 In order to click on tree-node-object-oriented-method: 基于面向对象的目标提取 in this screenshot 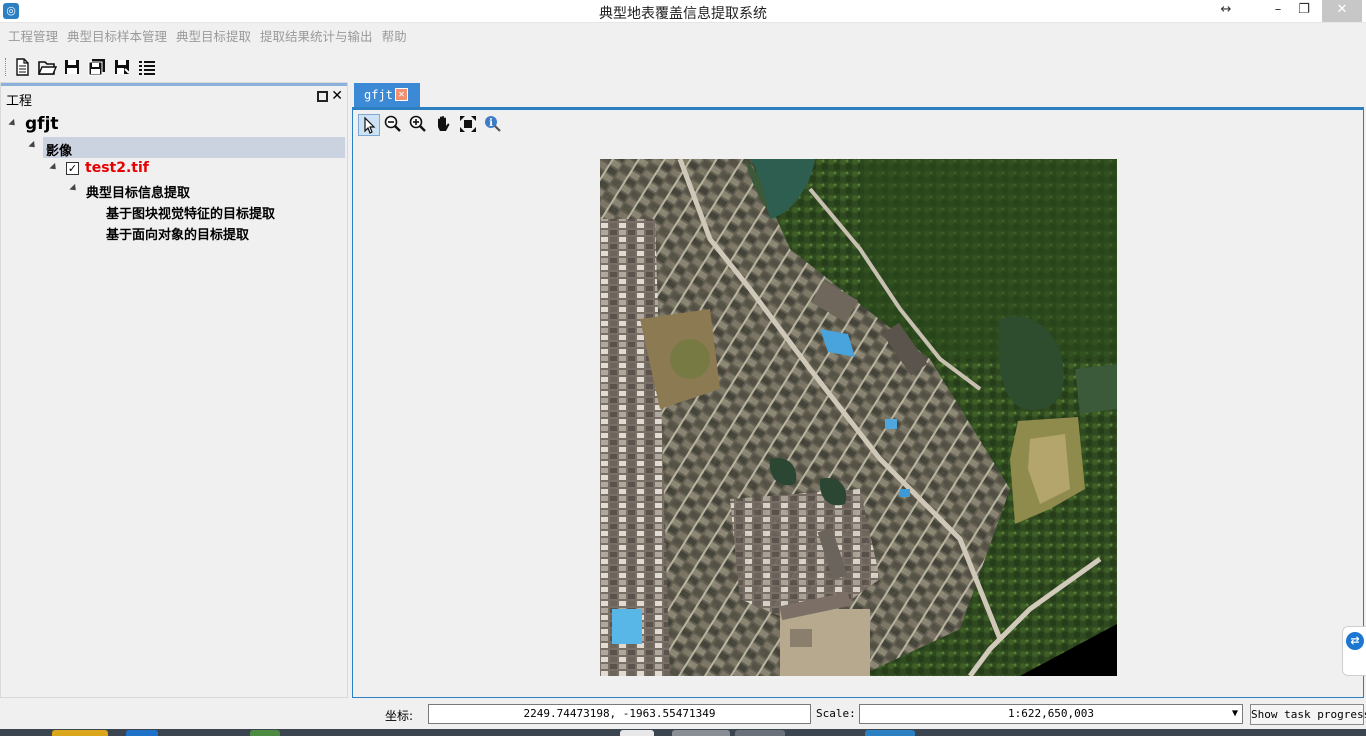, I will do `click(177, 233)`.